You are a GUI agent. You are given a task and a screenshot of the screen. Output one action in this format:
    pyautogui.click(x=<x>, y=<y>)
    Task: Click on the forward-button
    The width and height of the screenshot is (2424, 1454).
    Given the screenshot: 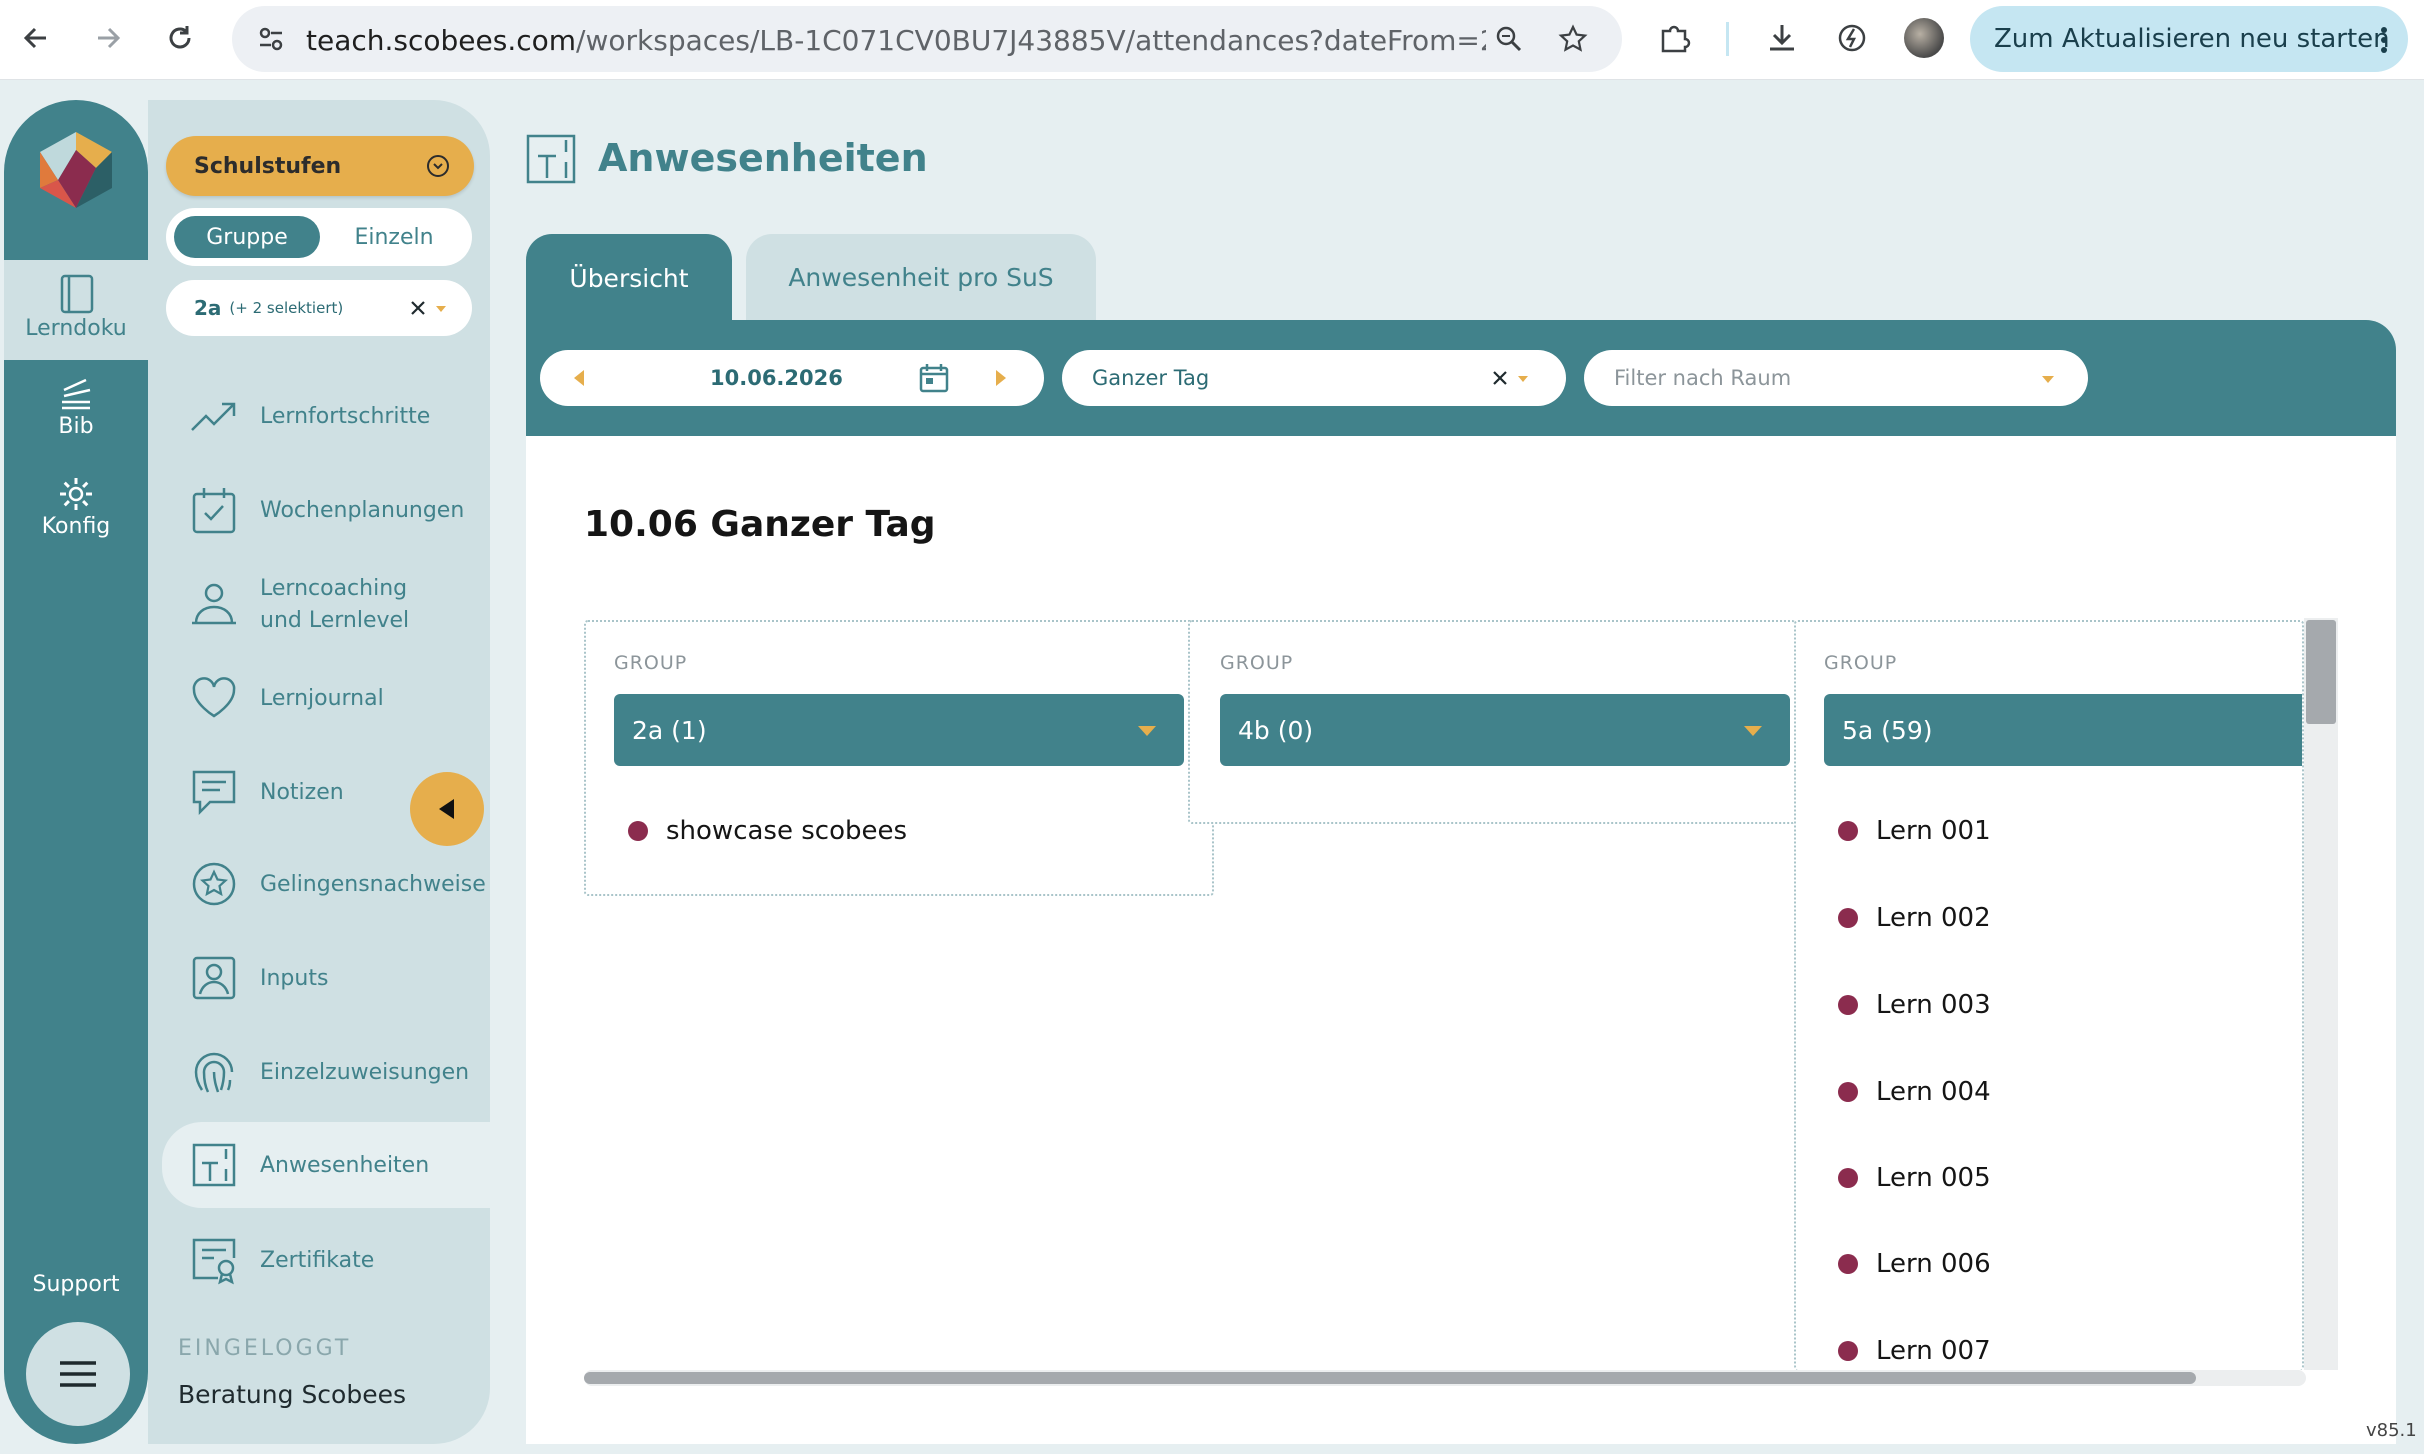 What is the action you would take?
    pyautogui.click(x=108, y=38)
    